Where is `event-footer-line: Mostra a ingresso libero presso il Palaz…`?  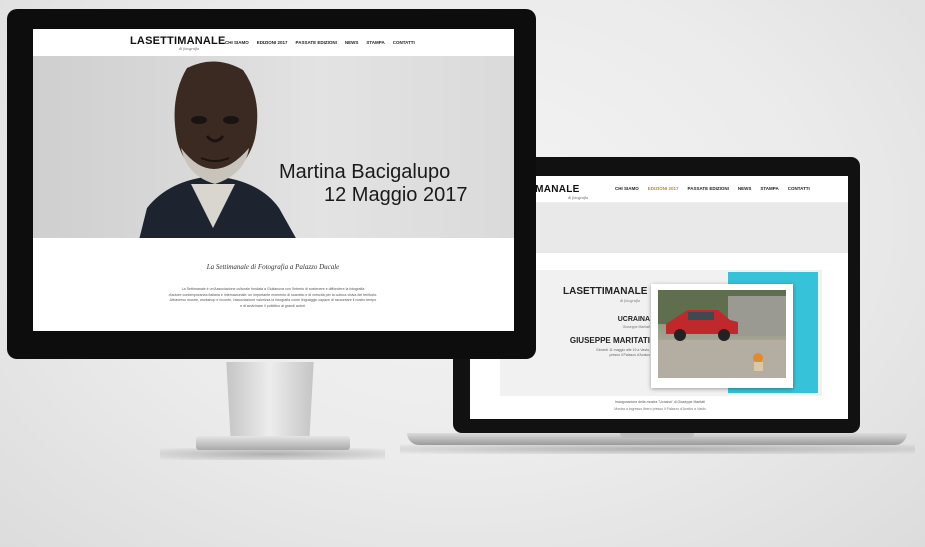
event-footer-line: Mostra a ingresso libero presso il Palaz… is located at coordinates (660, 409).